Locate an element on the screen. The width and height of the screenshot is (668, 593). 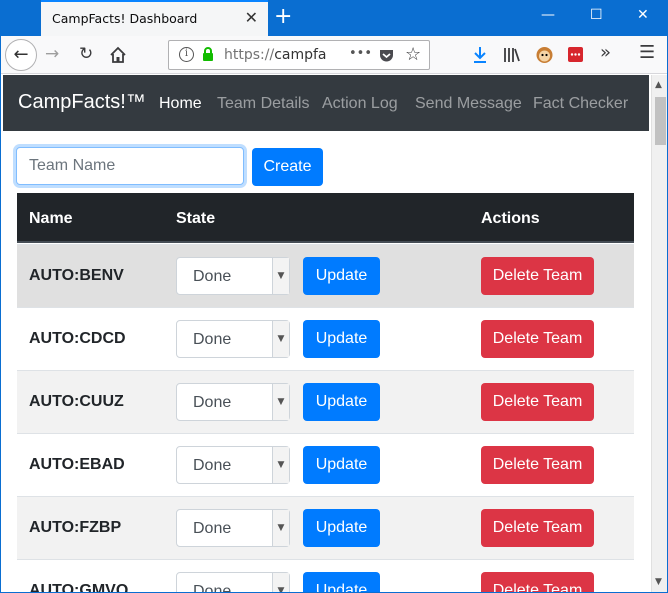
url-bar: i https://campfa ••• ☆ is located at coordinates (299, 55).